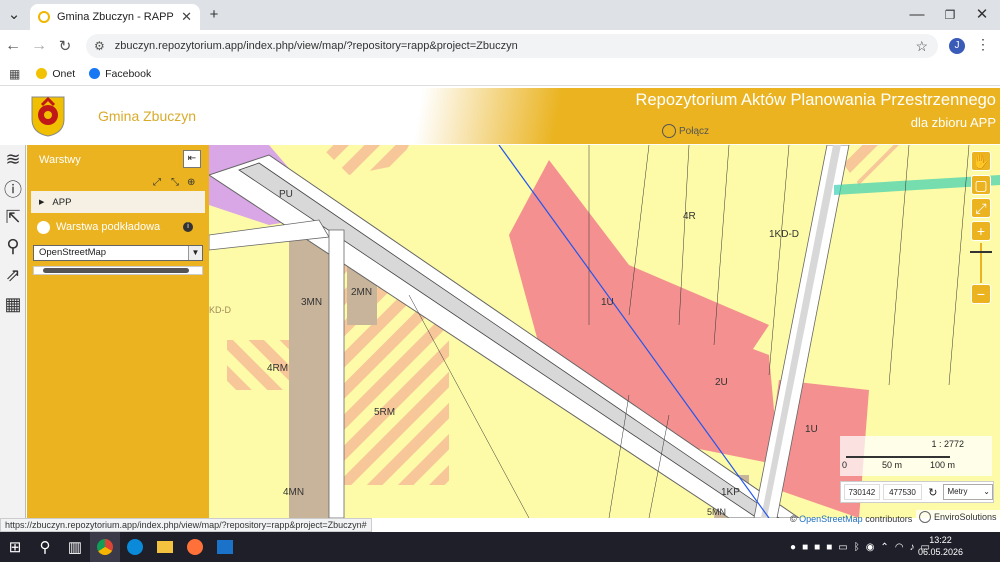 The height and width of the screenshot is (562, 1000). Describe the element at coordinates (845, 465) in the screenshot. I see `scale-zero: 0` at that location.